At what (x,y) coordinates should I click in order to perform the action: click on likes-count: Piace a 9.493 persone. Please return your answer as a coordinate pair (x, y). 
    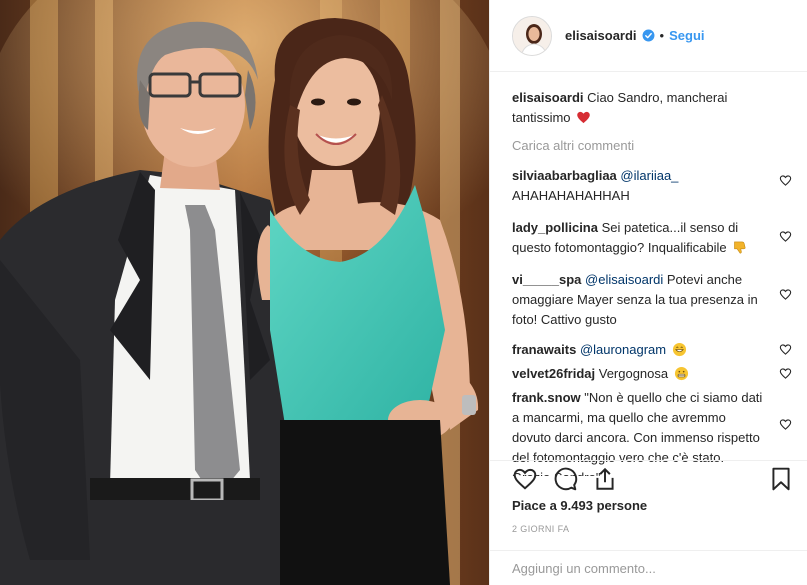
    Looking at the image, I should click on (579, 505).